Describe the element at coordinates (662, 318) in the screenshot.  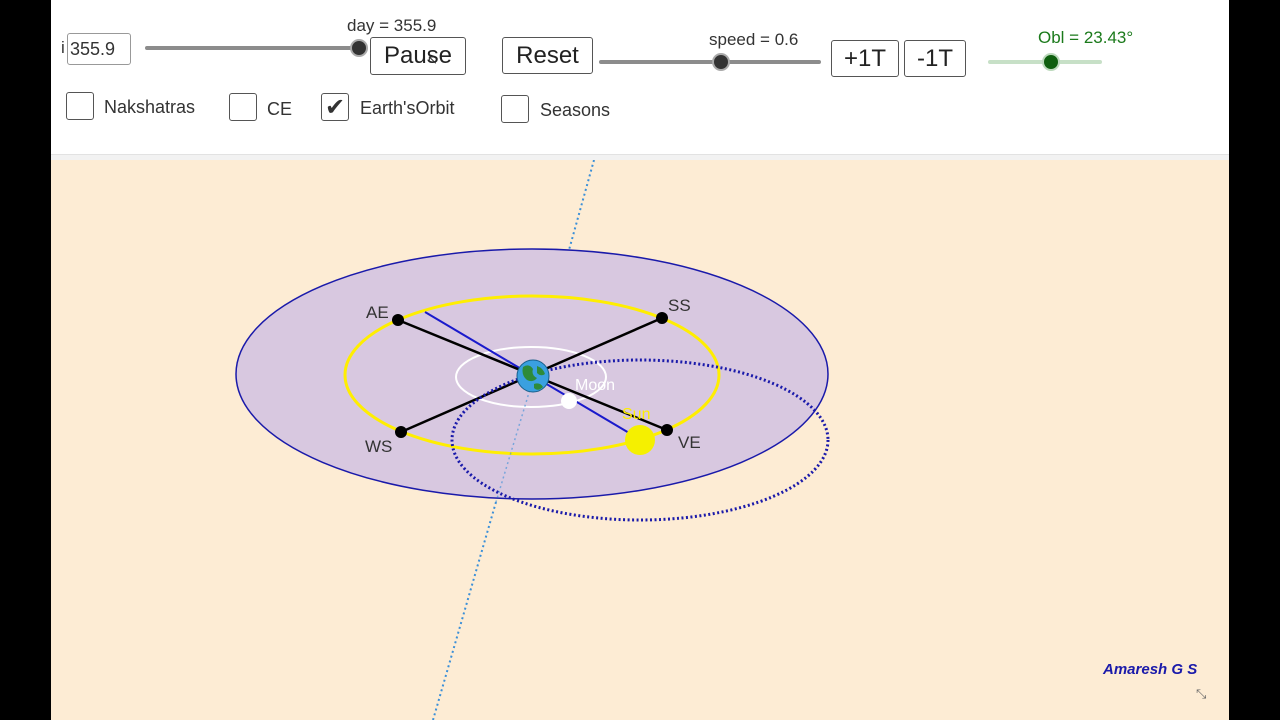
I see `ss-point` at that location.